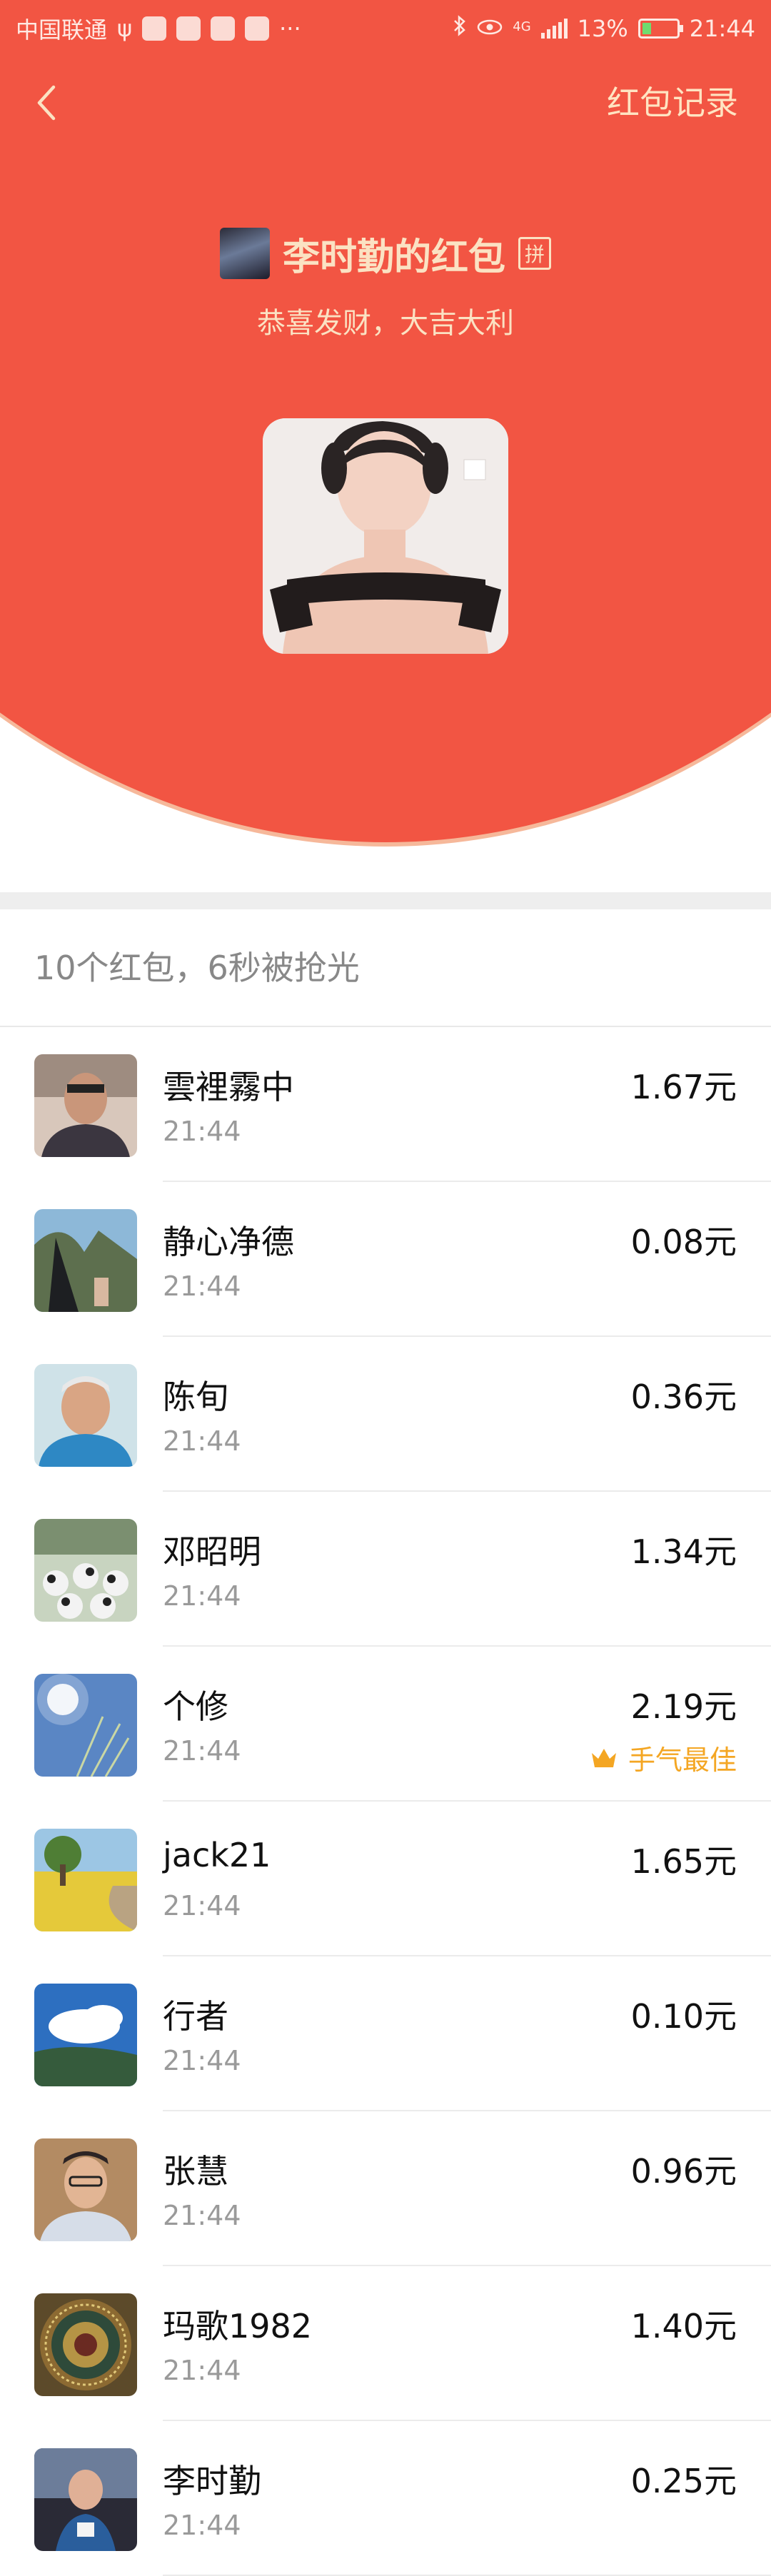 The width and height of the screenshot is (771, 2576). I want to click on chevron-left-icon, so click(46, 103).